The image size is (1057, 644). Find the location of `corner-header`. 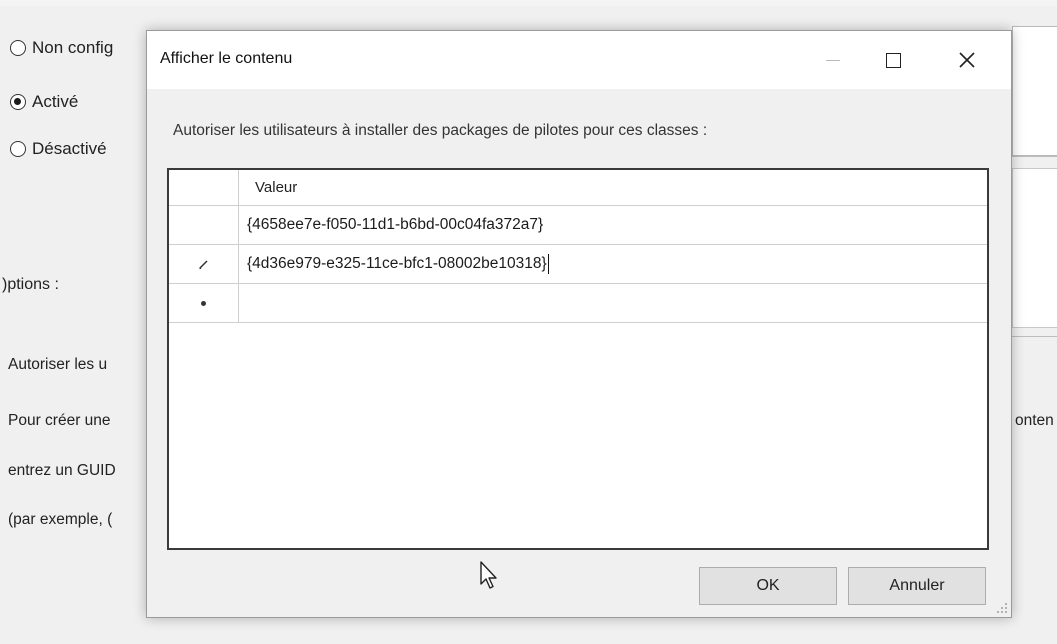

corner-header is located at coordinates (204, 187).